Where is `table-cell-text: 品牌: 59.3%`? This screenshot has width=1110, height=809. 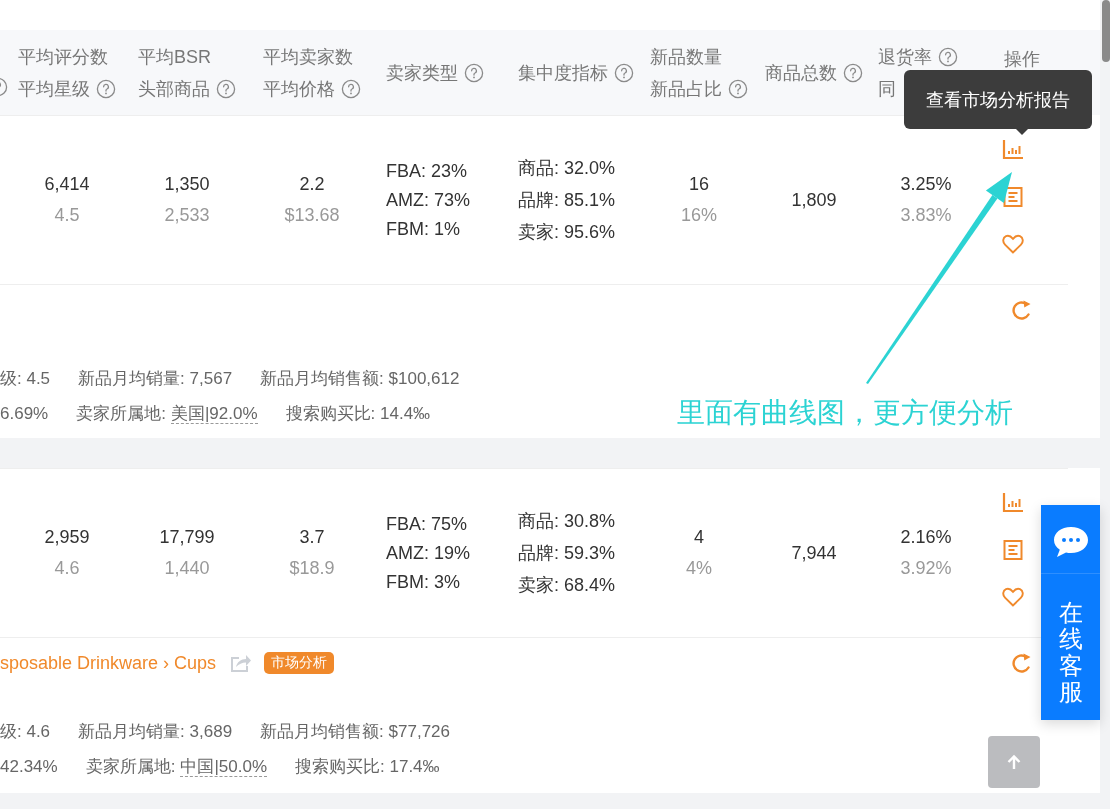
table-cell-text: 品牌: 59.3% is located at coordinates (567, 553).